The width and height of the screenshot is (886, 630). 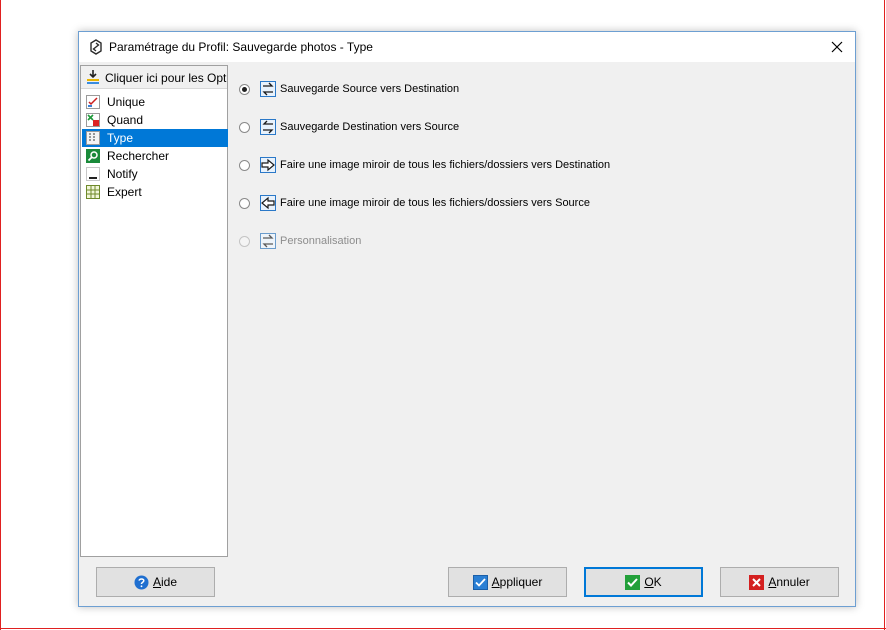 I want to click on cancel-button: Annuler, so click(x=779, y=582).